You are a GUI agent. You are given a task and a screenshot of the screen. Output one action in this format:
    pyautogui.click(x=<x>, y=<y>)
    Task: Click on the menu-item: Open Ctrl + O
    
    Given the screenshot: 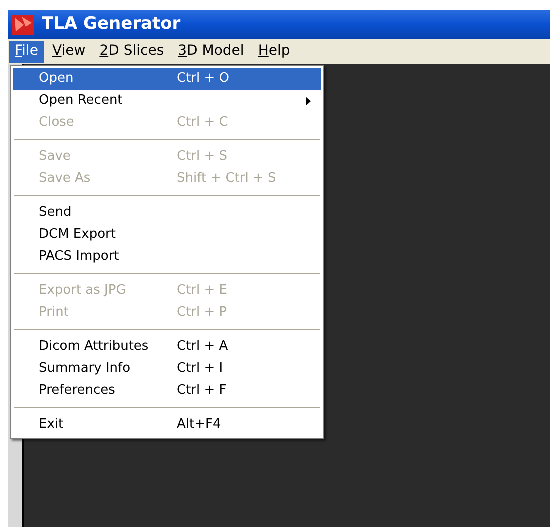 What is the action you would take?
    pyautogui.click(x=167, y=79)
    